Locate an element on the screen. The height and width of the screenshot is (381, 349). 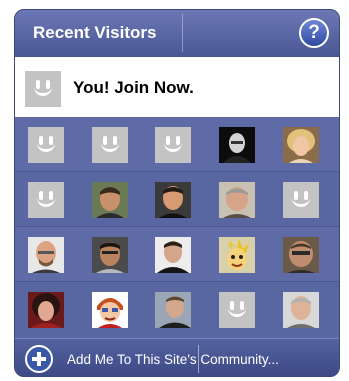
join-now-label: You! Join Now. is located at coordinates (133, 87).